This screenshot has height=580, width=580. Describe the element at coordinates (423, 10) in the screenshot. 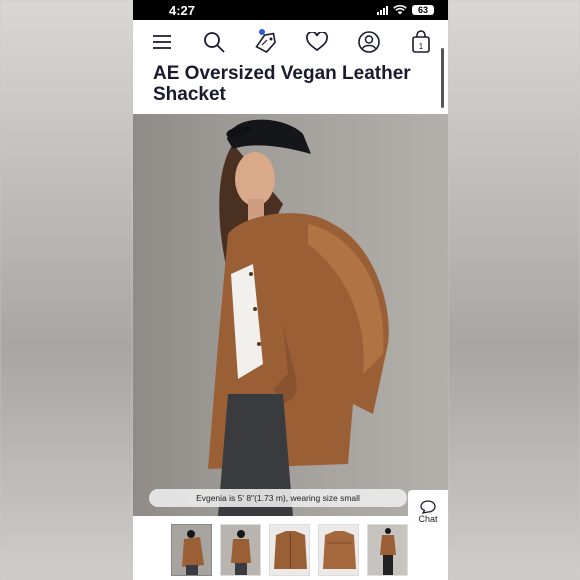

I see `battery-indicator: 63` at that location.